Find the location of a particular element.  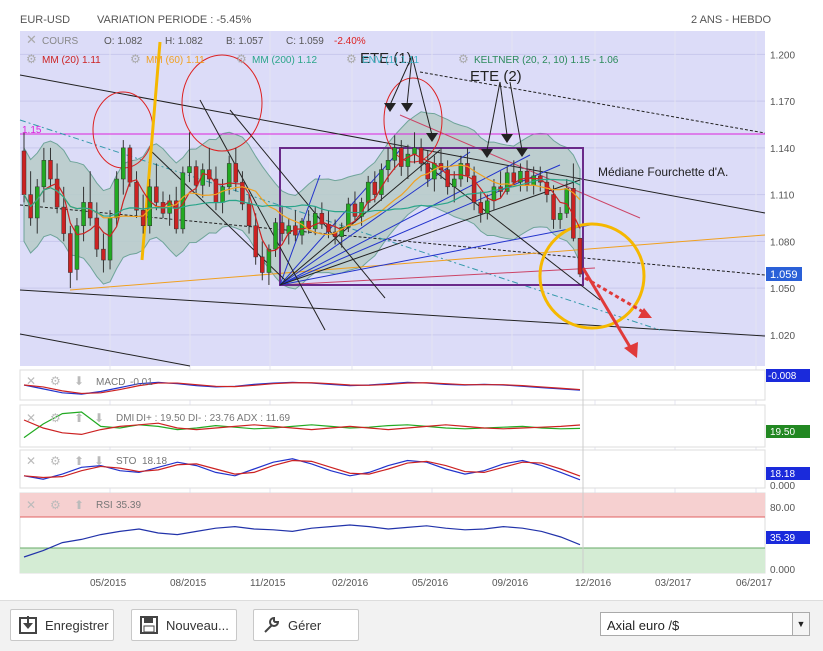

price-tick-label: 1.080 is located at coordinates (782, 242).